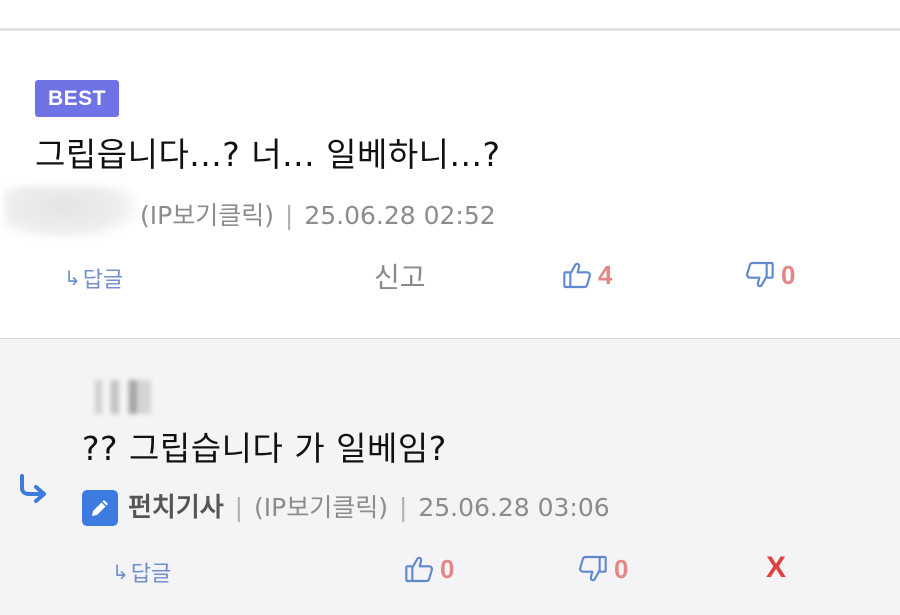  What do you see at coordinates (400, 276) in the screenshot?
I see `report-button: 신고` at bounding box center [400, 276].